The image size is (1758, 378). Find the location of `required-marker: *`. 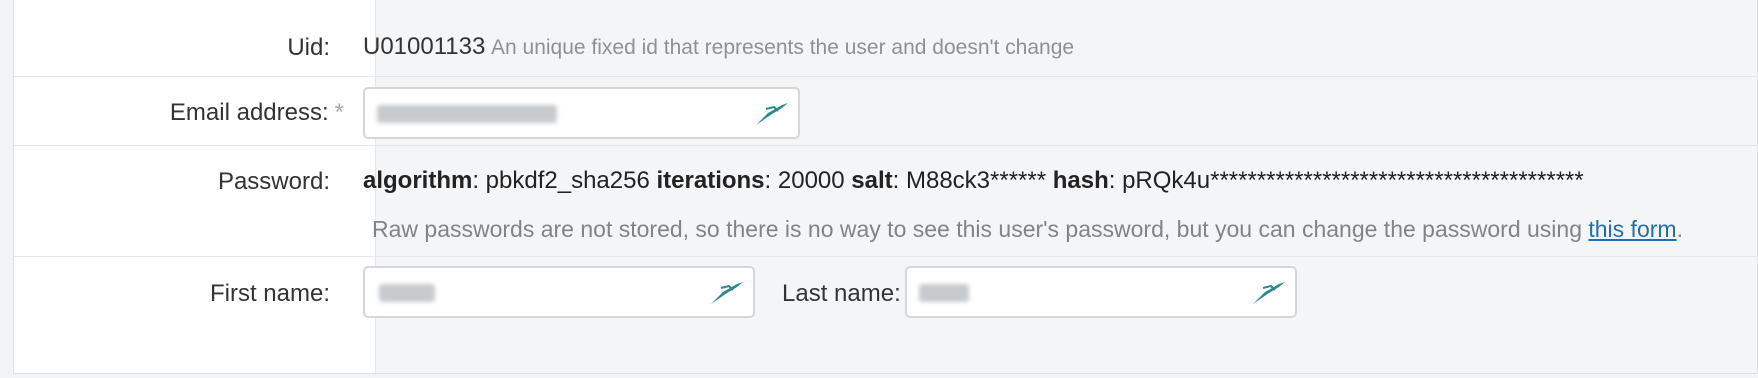

required-marker: * is located at coordinates (339, 112).